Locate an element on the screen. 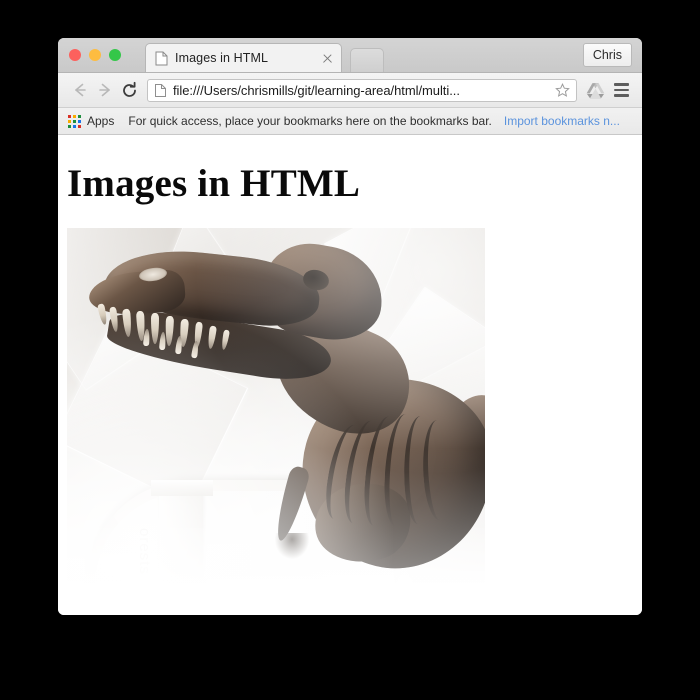 The image size is (700, 700). new-tab-button is located at coordinates (367, 60).